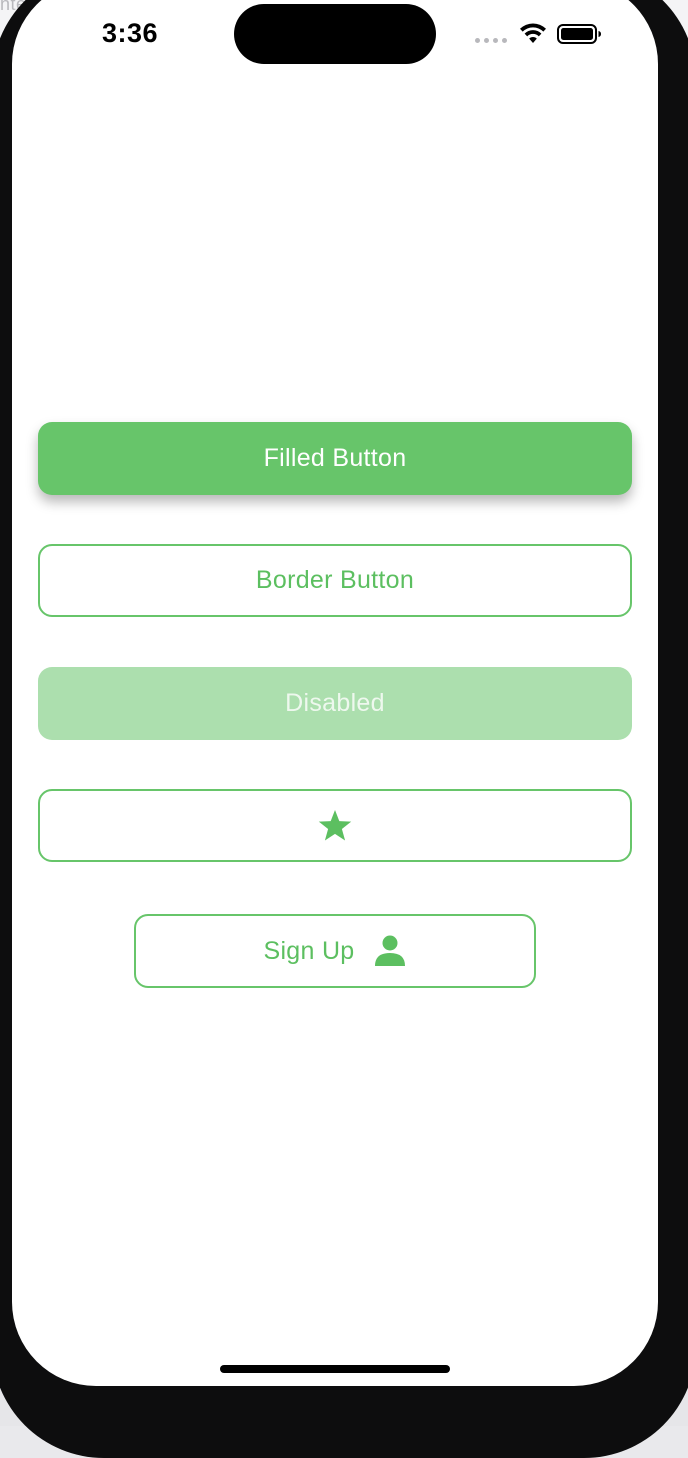 The image size is (688, 1458). What do you see at coordinates (335, 34) in the screenshot?
I see `dynamic-island` at bounding box center [335, 34].